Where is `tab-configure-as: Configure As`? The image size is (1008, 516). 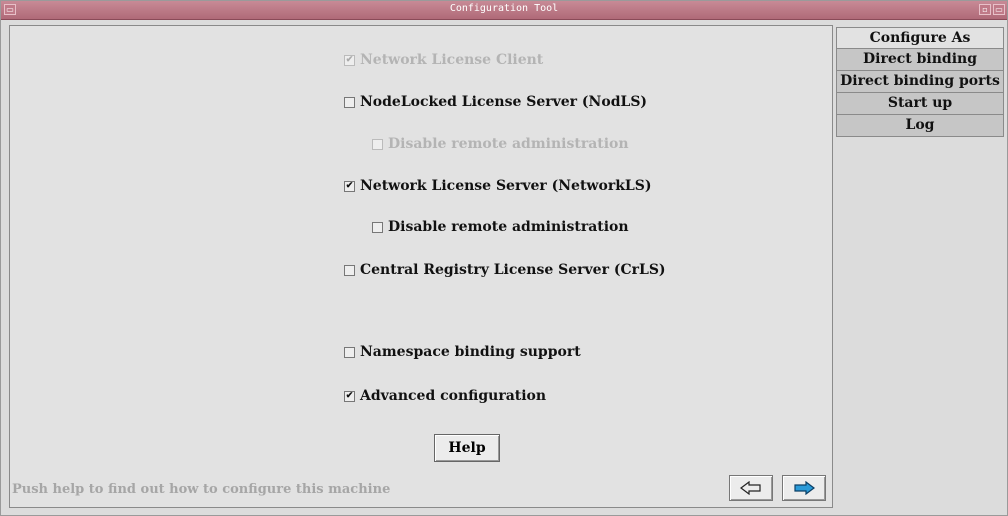
tab-configure-as: Configure As is located at coordinates (920, 38).